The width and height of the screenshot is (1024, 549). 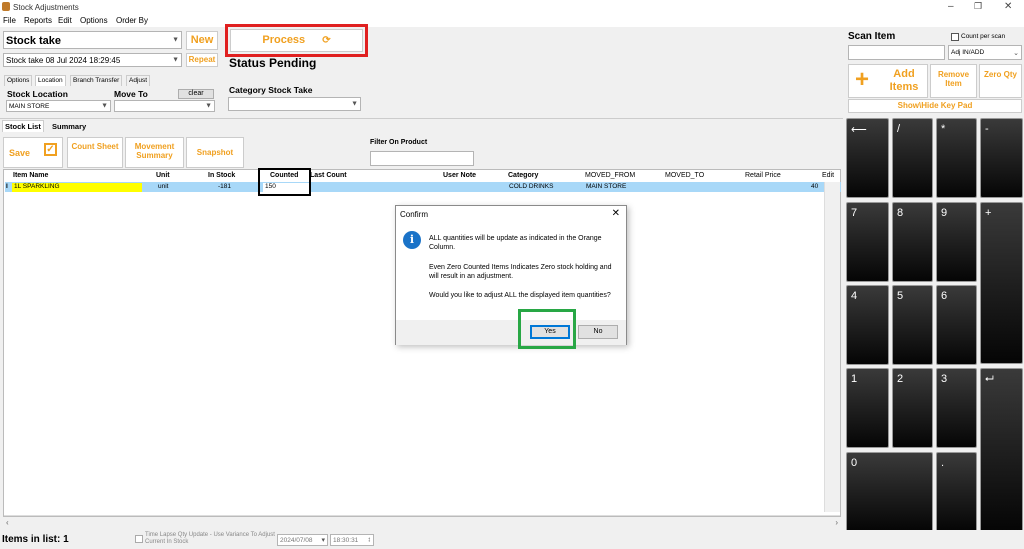 I want to click on tab-location: Location, so click(x=50, y=80).